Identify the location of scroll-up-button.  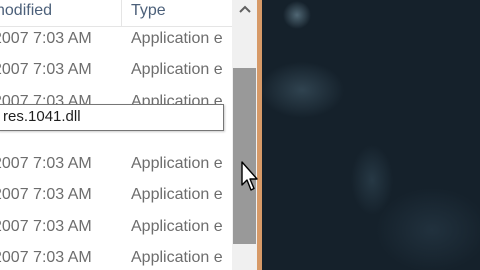
(244, 9).